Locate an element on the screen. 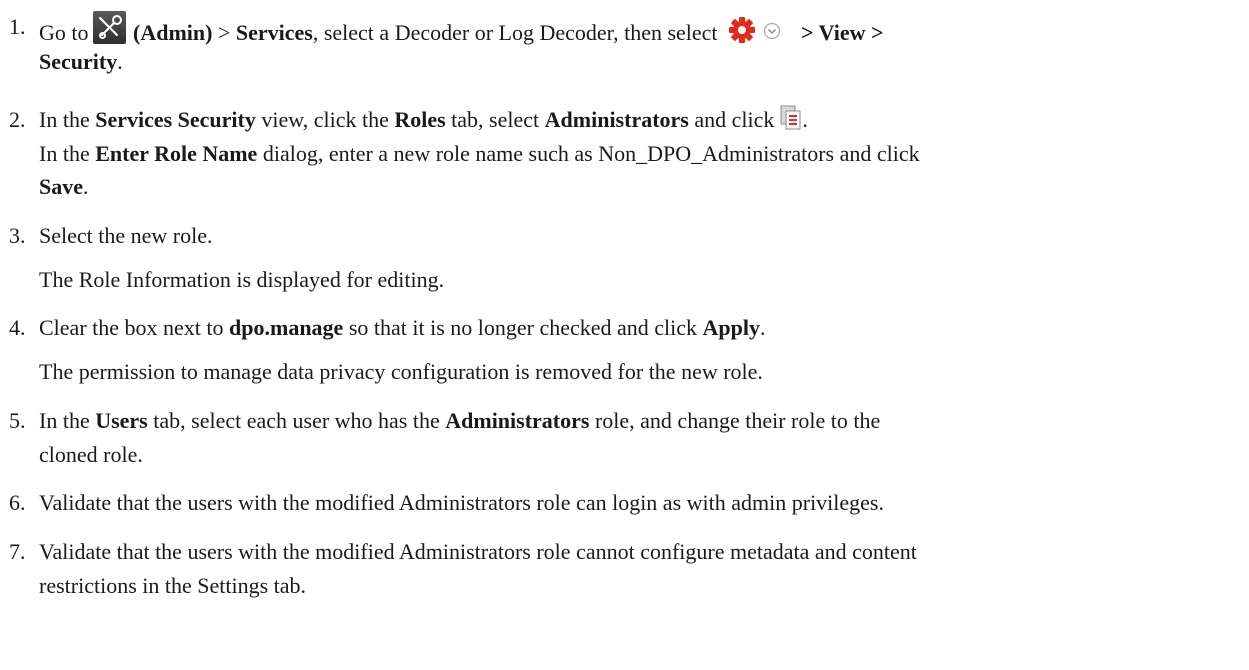 The width and height of the screenshot is (1249, 670). step-1-line-2: Security. is located at coordinates (81, 61).